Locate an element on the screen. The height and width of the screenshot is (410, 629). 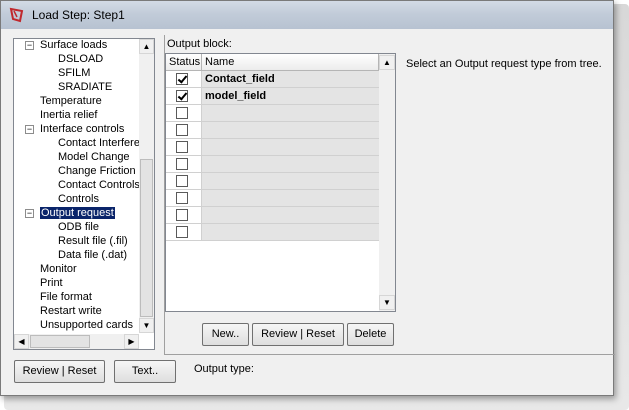
tree-item-label: File format is located at coordinates (66, 297).